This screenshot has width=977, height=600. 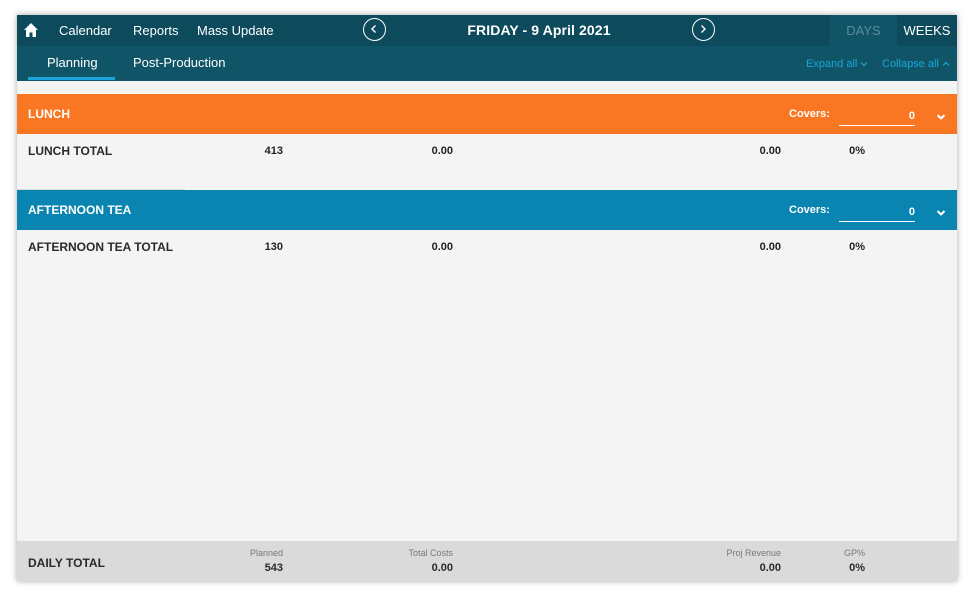 What do you see at coordinates (487, 250) in the screenshot?
I see `section-total-row: AFTERNOON TEA TOTAL 130 0.00 0.00 0%` at bounding box center [487, 250].